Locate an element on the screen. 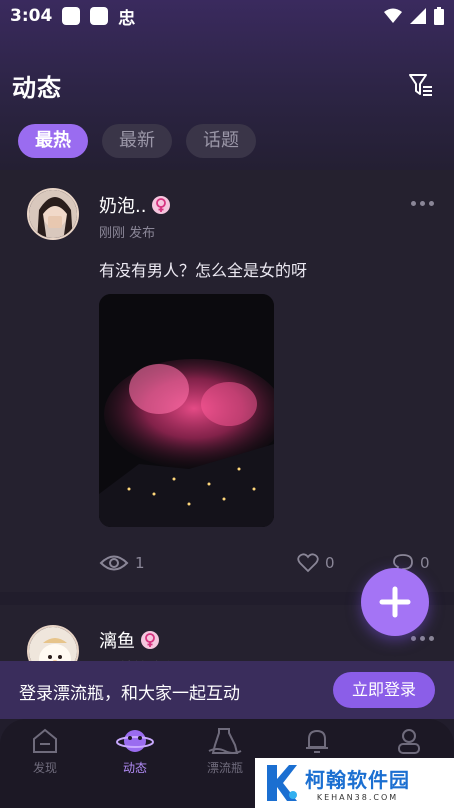  username-text: 漓鱼 is located at coordinates (117, 641).